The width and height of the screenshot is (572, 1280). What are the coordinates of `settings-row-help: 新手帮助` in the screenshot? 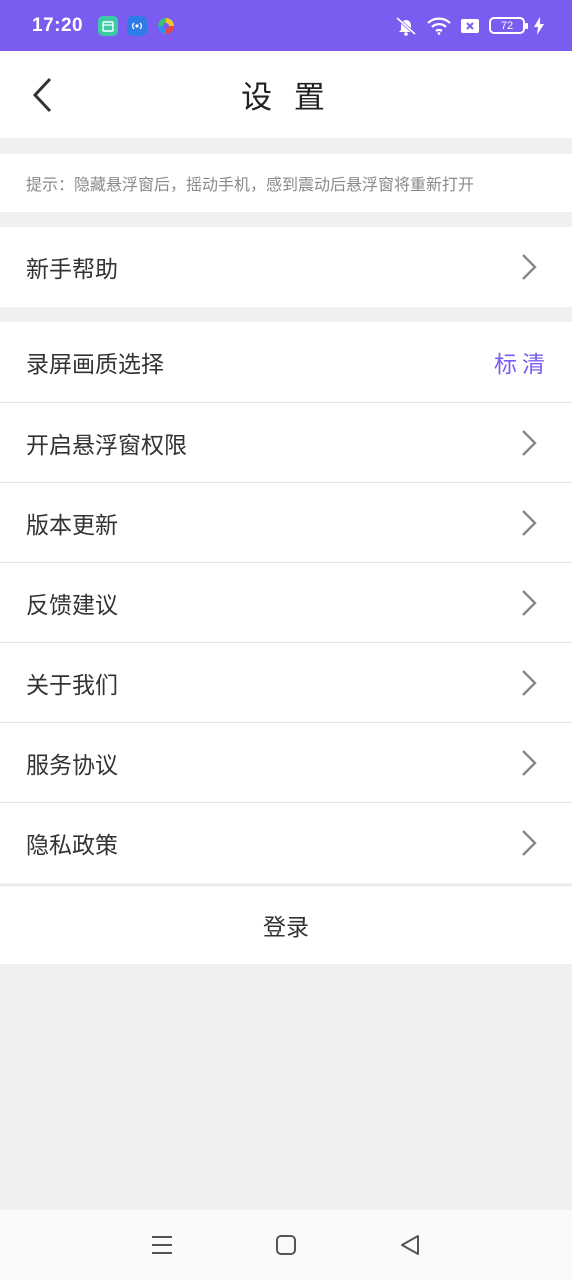 It's located at (286, 267).